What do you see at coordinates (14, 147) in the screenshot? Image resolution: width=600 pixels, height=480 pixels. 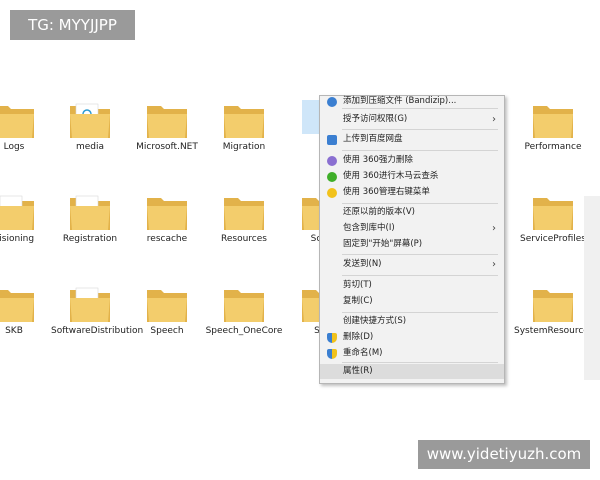 I see `folder-label: Logs` at bounding box center [14, 147].